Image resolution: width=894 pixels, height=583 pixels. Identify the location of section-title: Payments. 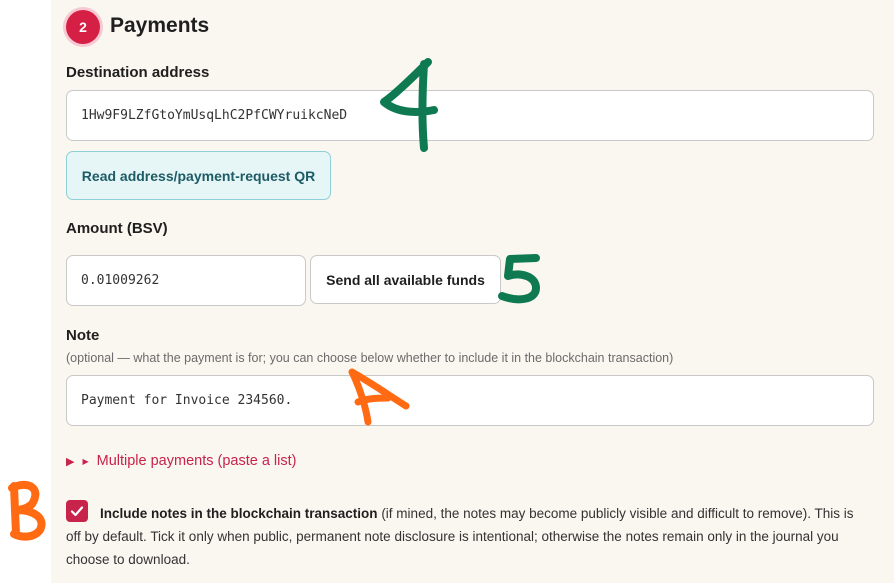
(160, 25).